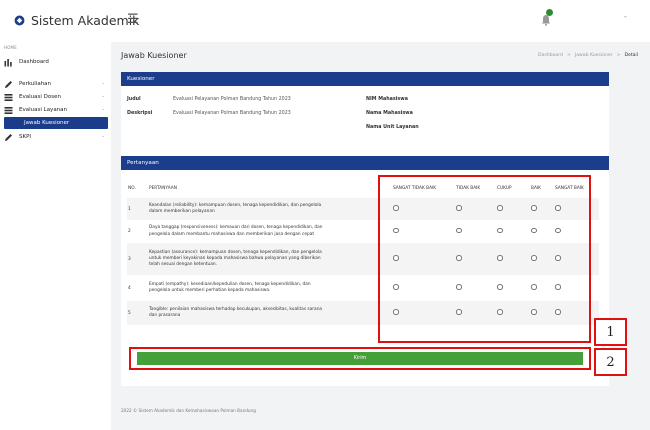  I want to click on breadcrumb: Dashboard > Jawab Kuesioner > Detail, so click(588, 55).